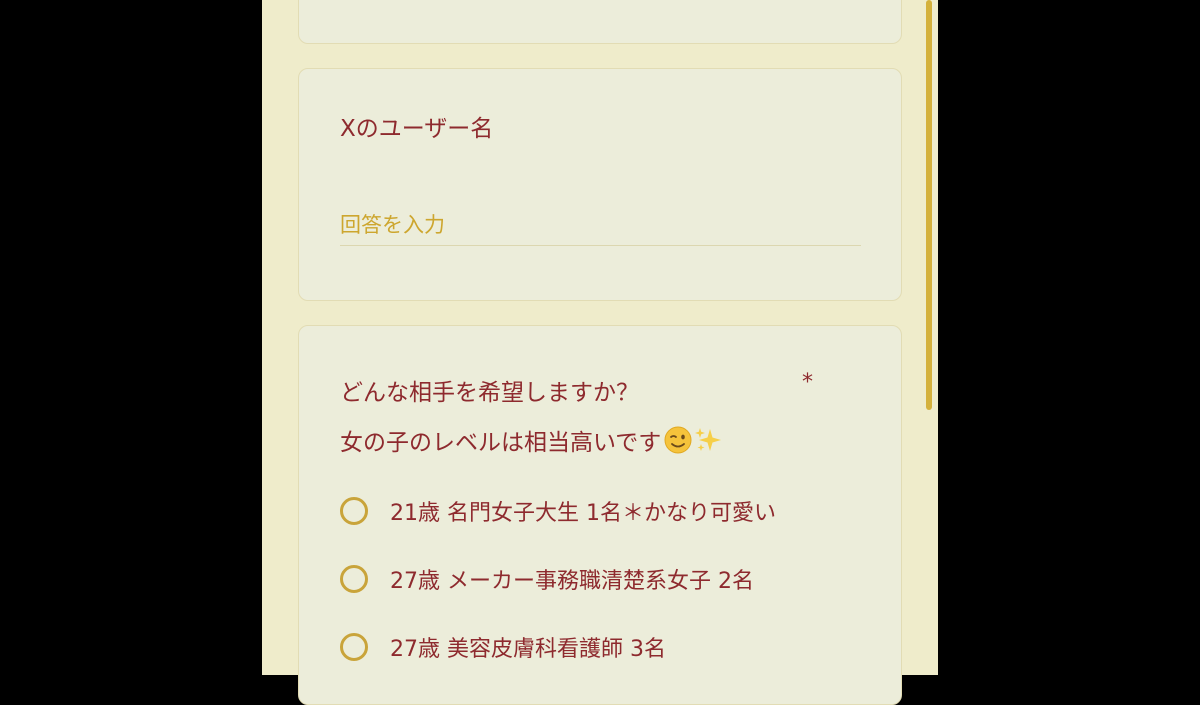 The image size is (1200, 705). Describe the element at coordinates (501, 443) in the screenshot. I see `question-title-text-2: 女の子のレベルは相当高いです` at that location.